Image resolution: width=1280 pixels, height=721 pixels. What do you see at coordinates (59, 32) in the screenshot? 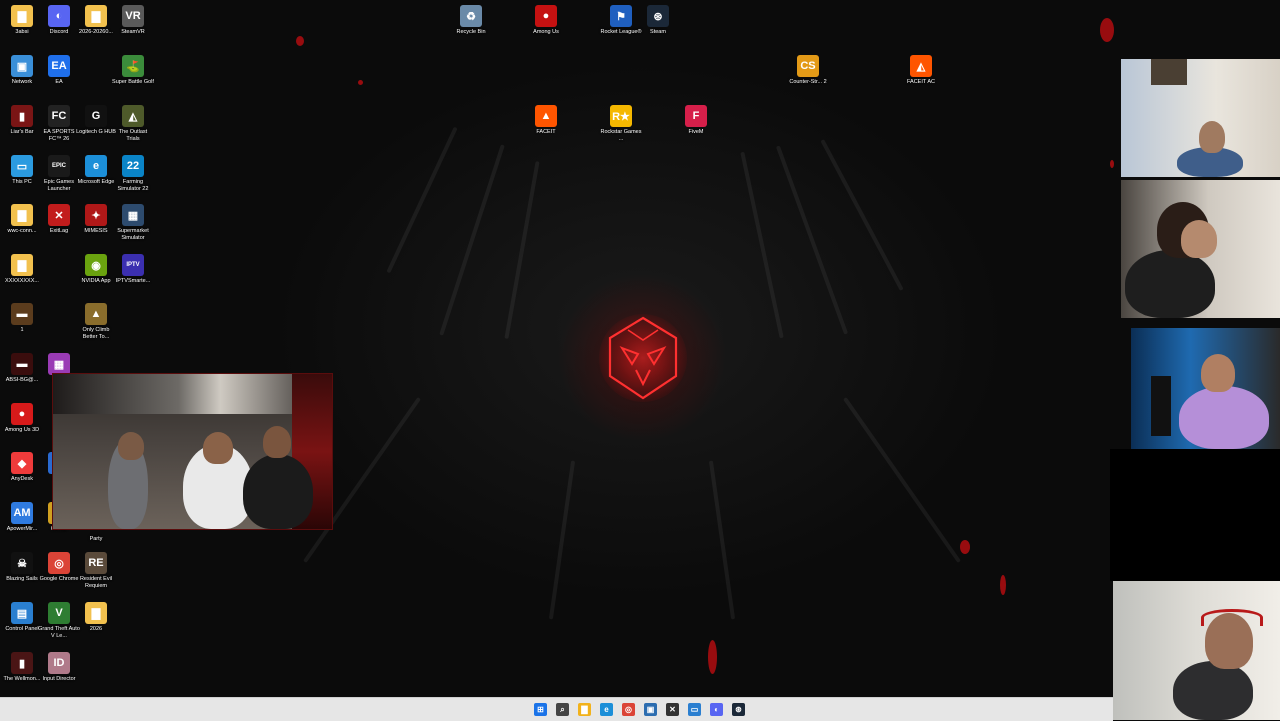
I see `desktop-icon-label: Discord` at bounding box center [59, 32].